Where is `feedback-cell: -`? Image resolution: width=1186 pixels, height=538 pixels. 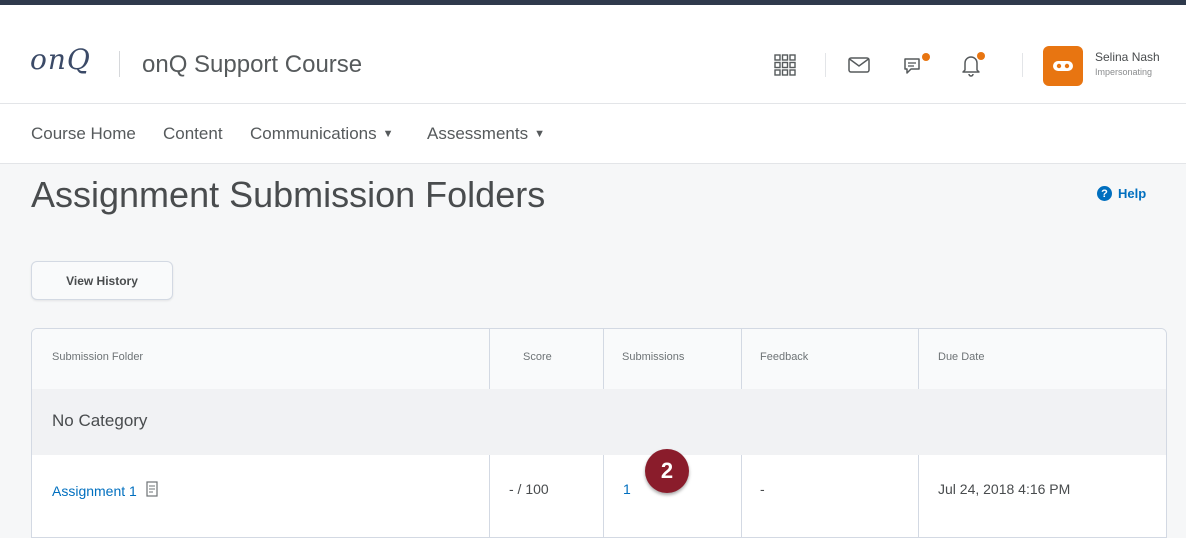 feedback-cell: - is located at coordinates (762, 489).